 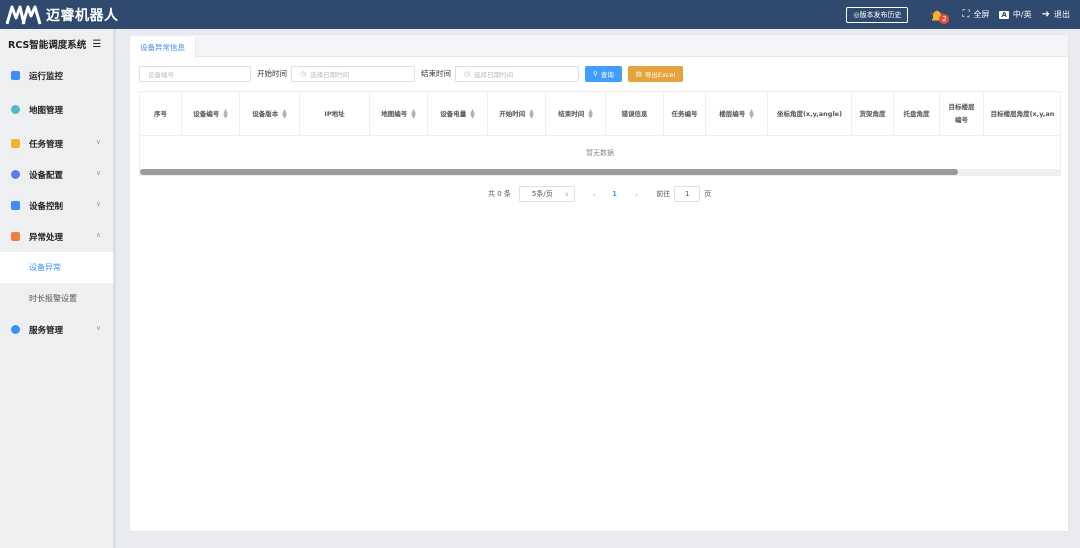 I want to click on column-header-label: 货架角度, so click(x=872, y=113).